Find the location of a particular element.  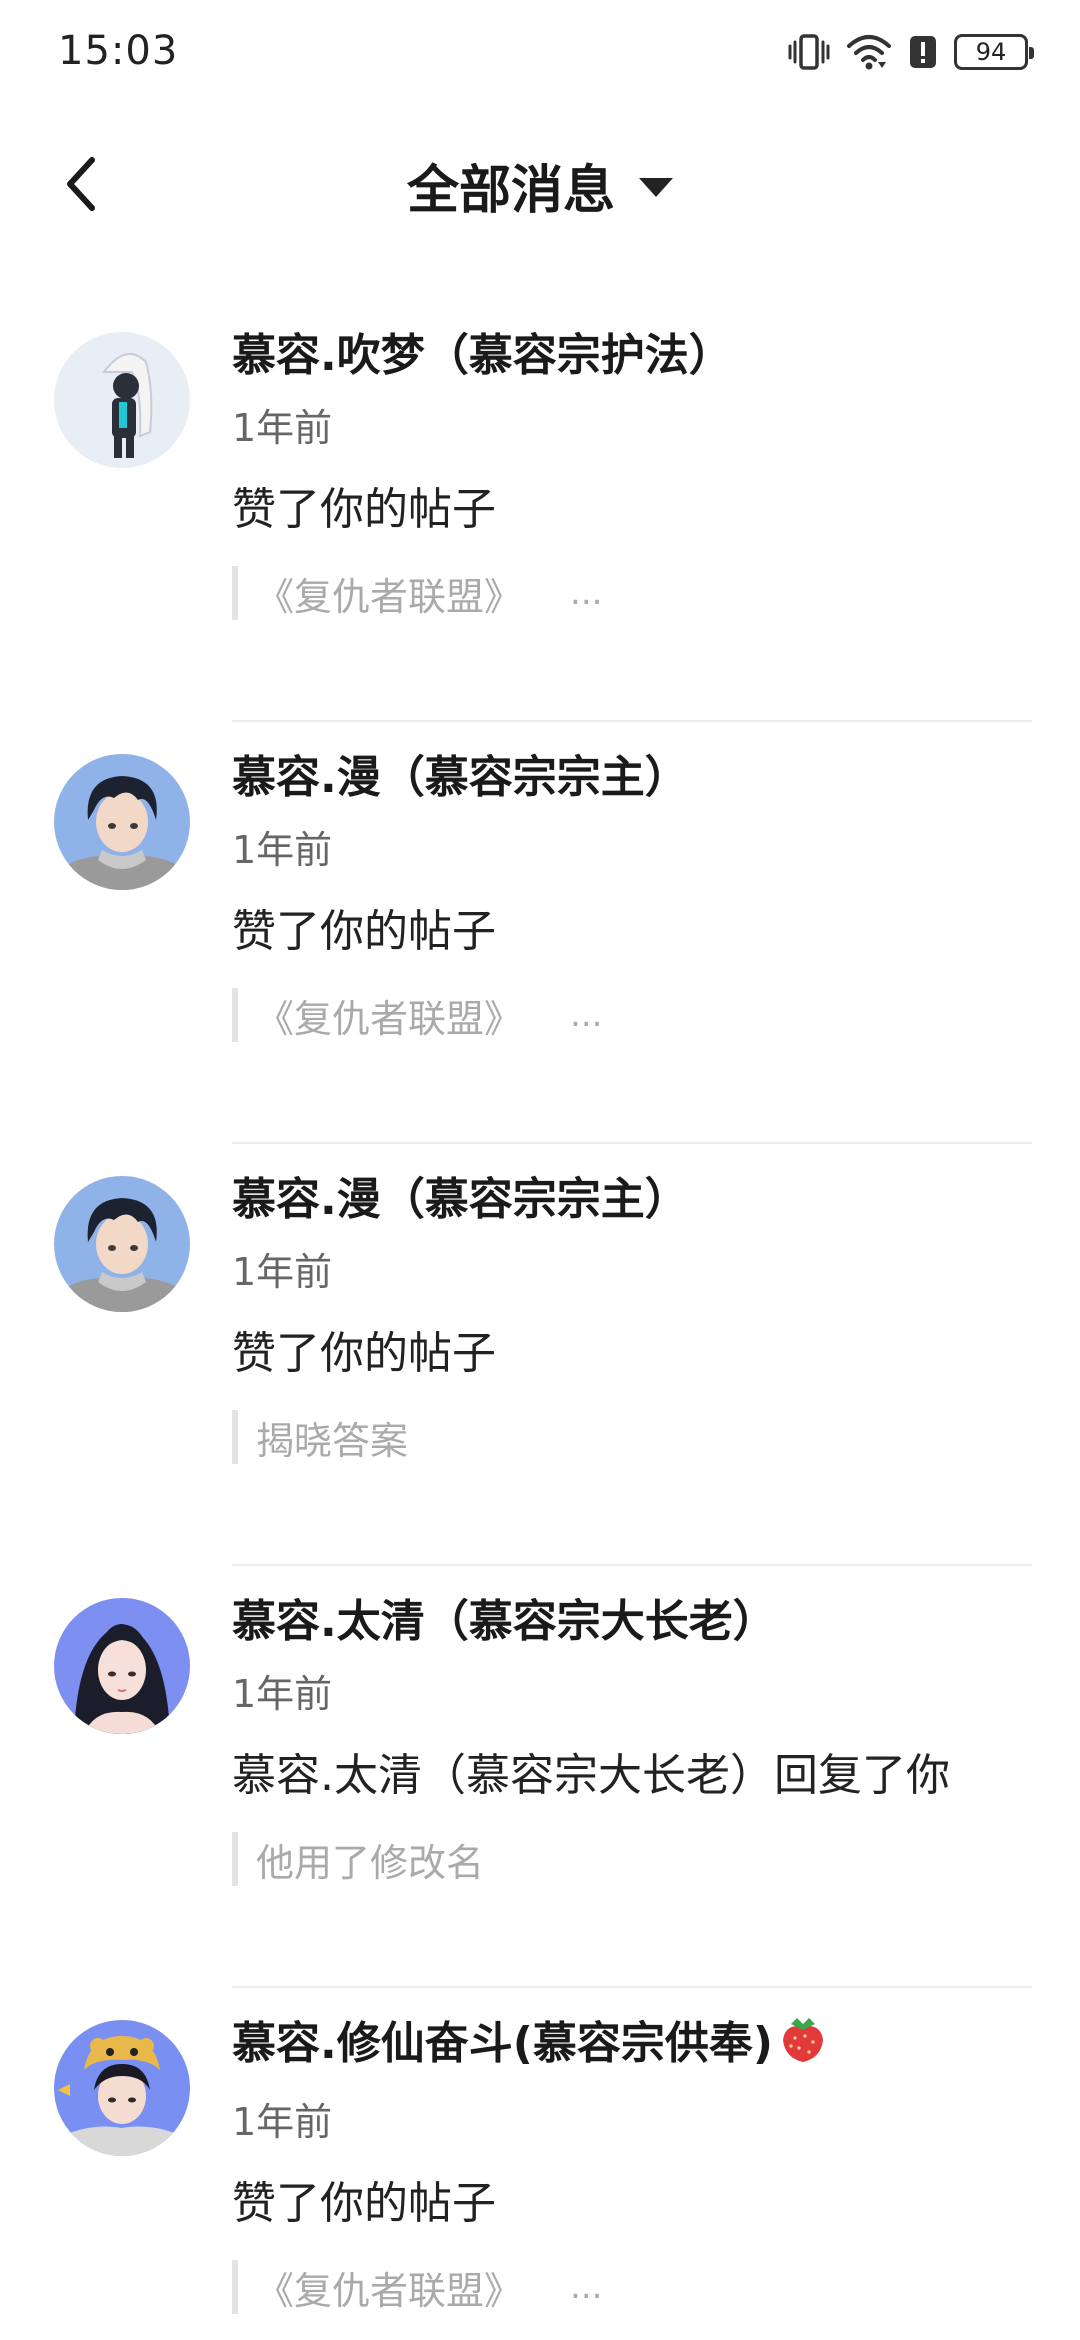

alert-icon is located at coordinates (923, 52).